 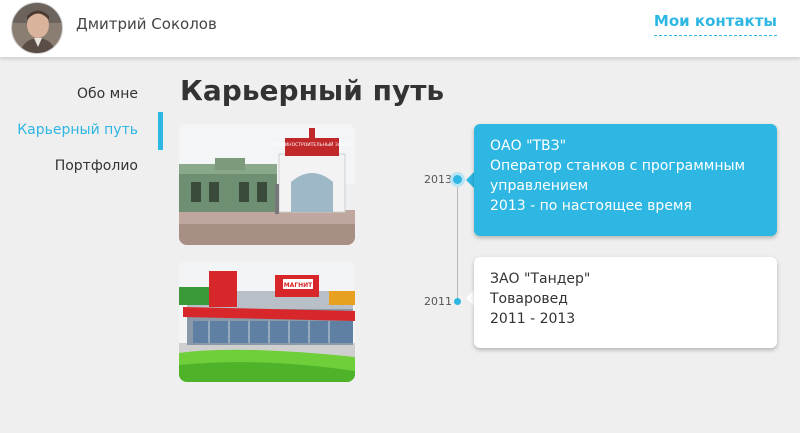 What do you see at coordinates (438, 179) in the screenshot?
I see `timeline-year: 2013` at bounding box center [438, 179].